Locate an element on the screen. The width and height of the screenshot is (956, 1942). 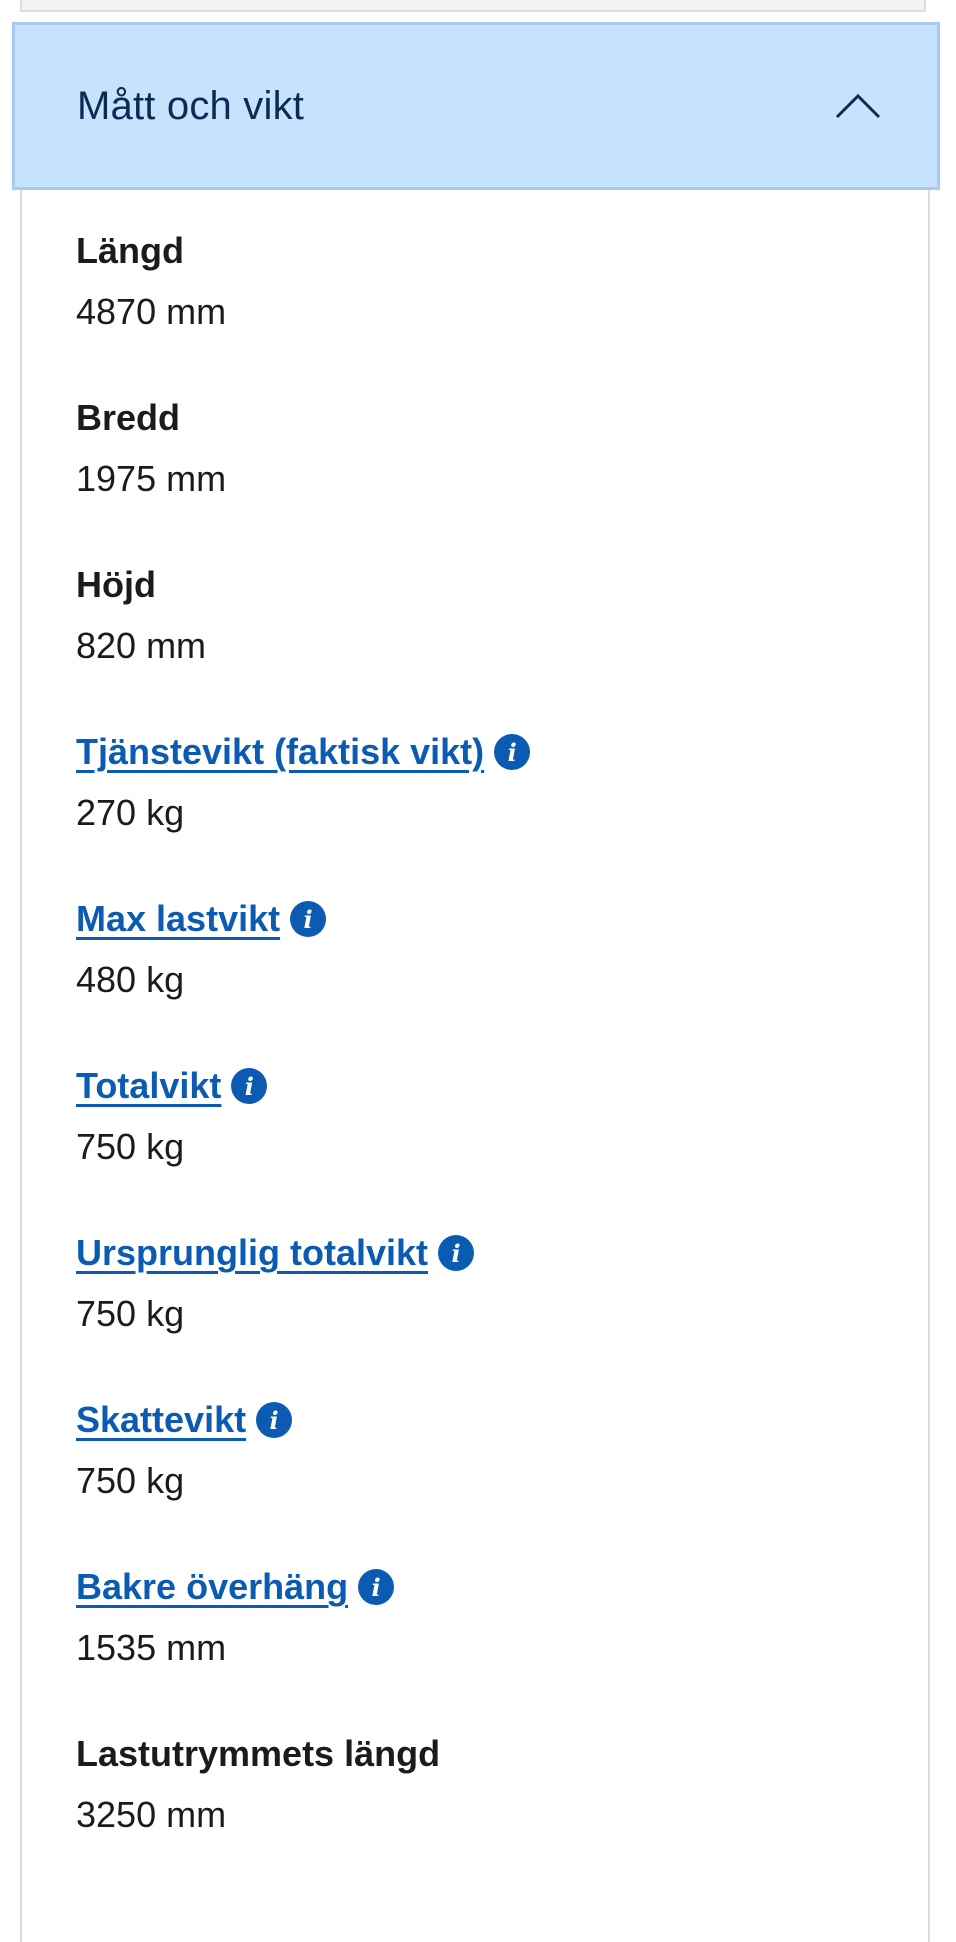
bakre-overhang-link: Bakre överhäng is located at coordinates (212, 1587).